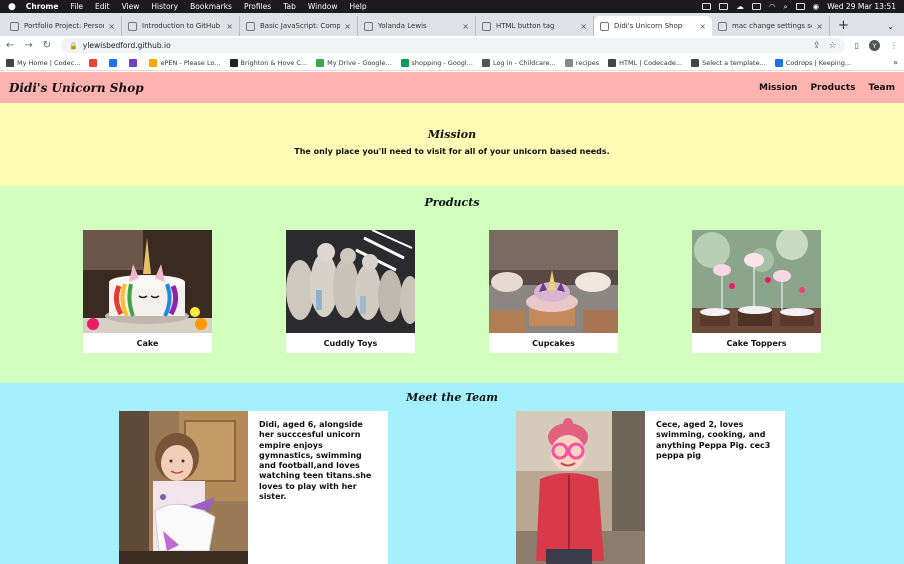 This screenshot has height=564, width=904. Describe the element at coordinates (833, 46) in the screenshot. I see `bookmark-star-icon: ☆` at that location.